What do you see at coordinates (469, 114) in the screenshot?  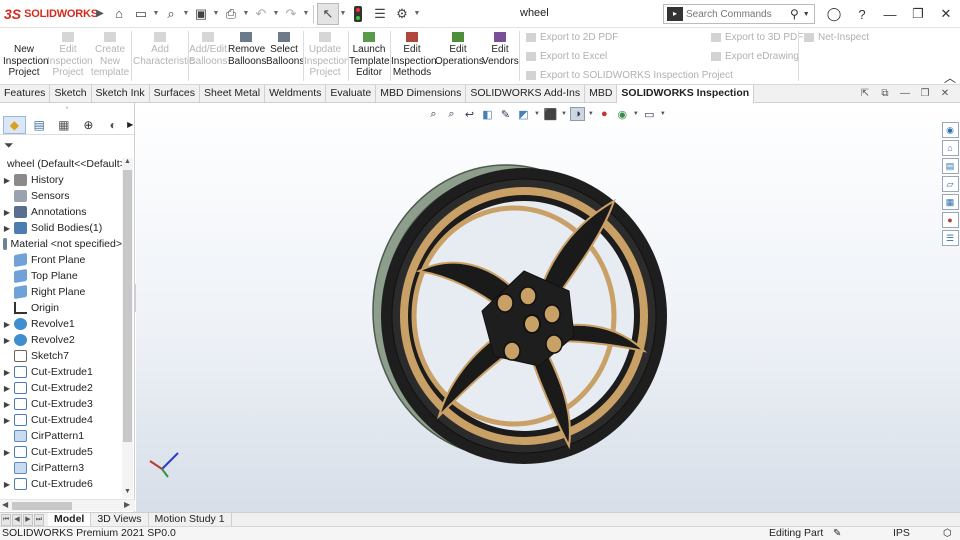 I see `previous-view-icon: ↩` at bounding box center [469, 114].